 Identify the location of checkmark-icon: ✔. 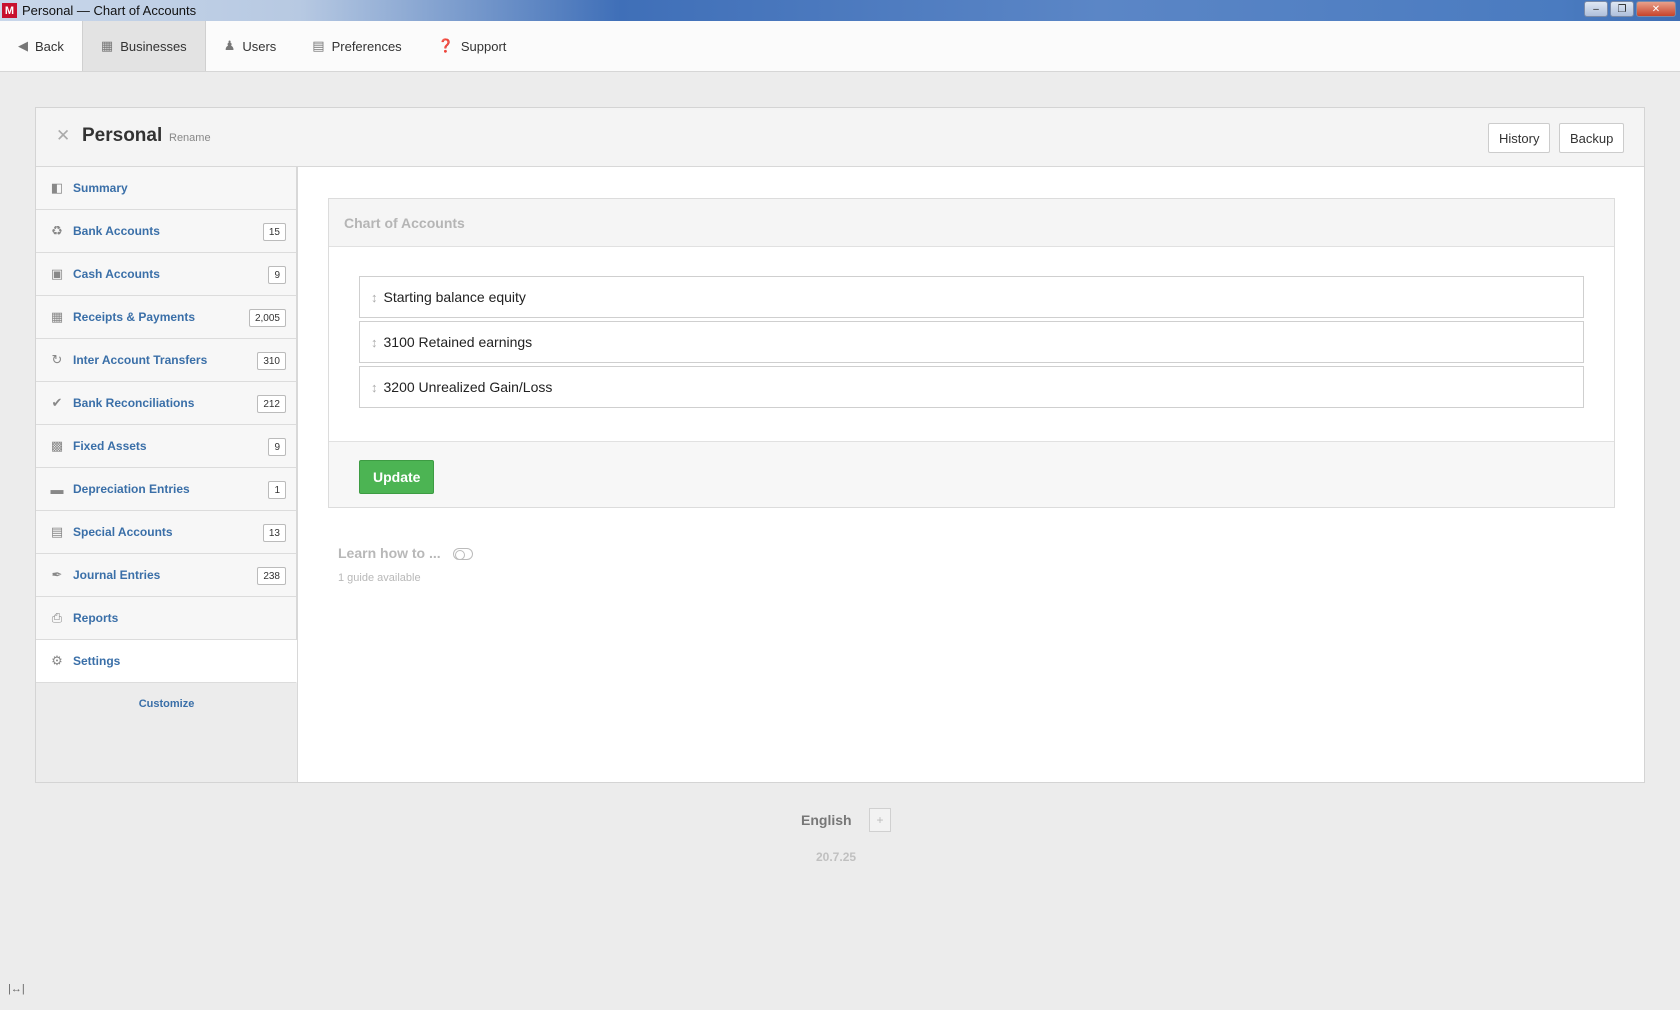
(57, 402).